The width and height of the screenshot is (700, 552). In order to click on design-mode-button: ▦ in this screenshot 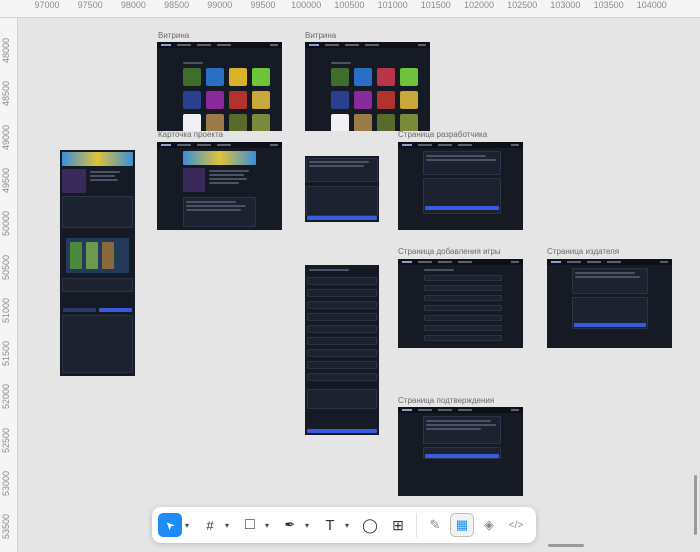, I will do `click(462, 525)`.